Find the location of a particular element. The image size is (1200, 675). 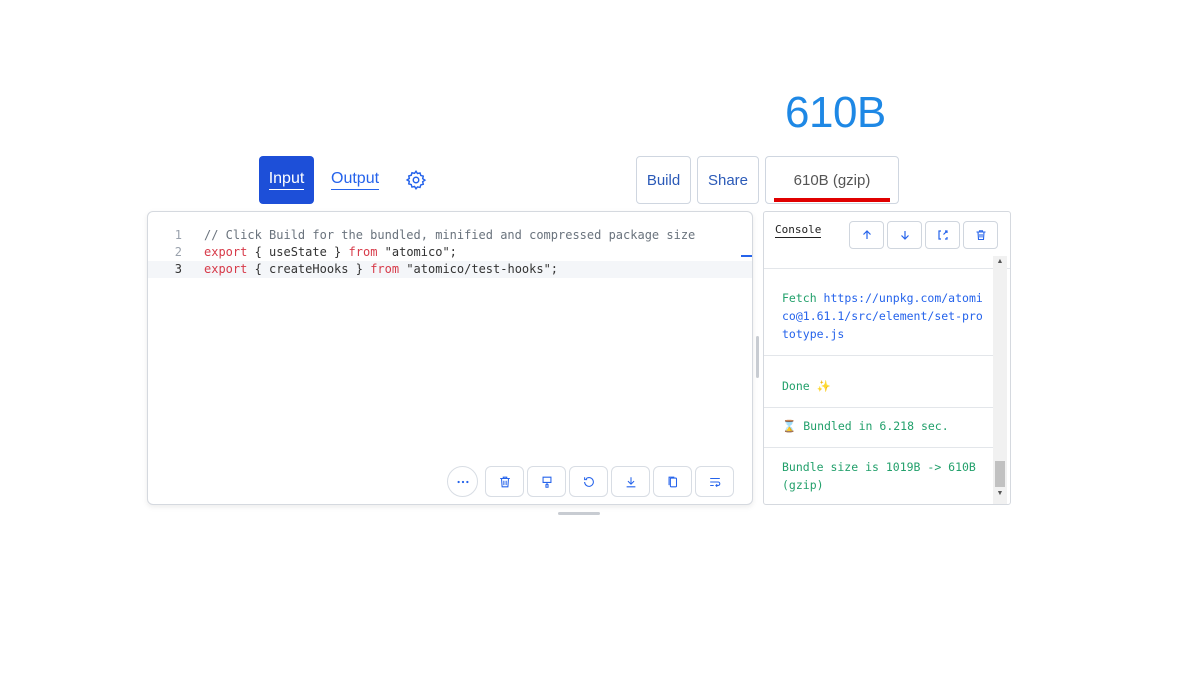

download-icon is located at coordinates (630, 481).